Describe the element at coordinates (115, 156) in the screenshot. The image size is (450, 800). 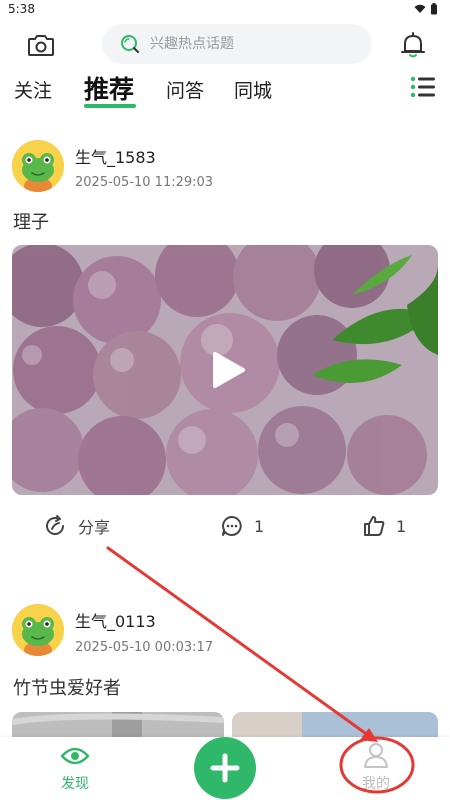
I see `post-username: 生气_1583` at that location.